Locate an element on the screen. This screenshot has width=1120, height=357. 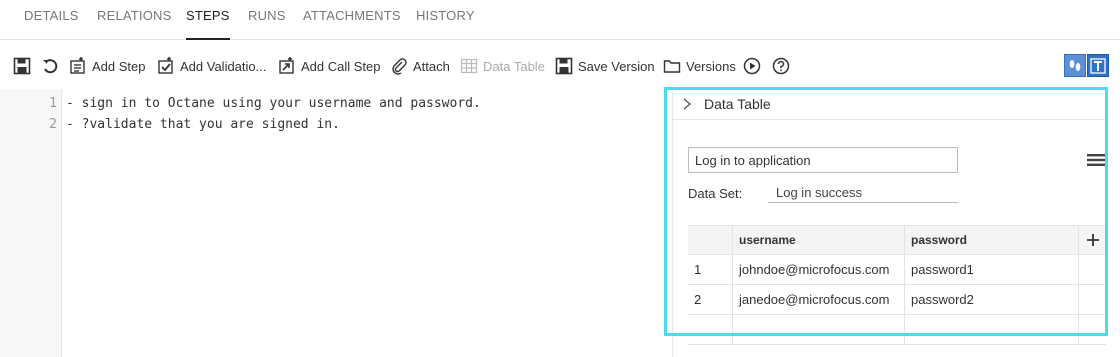
password-cell: password2 is located at coordinates (992, 299).